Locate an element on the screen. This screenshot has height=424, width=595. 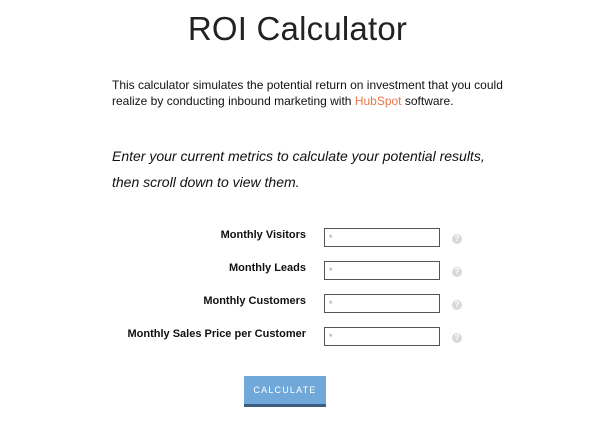
page-title: ROI Calculator is located at coordinates (297, 28).